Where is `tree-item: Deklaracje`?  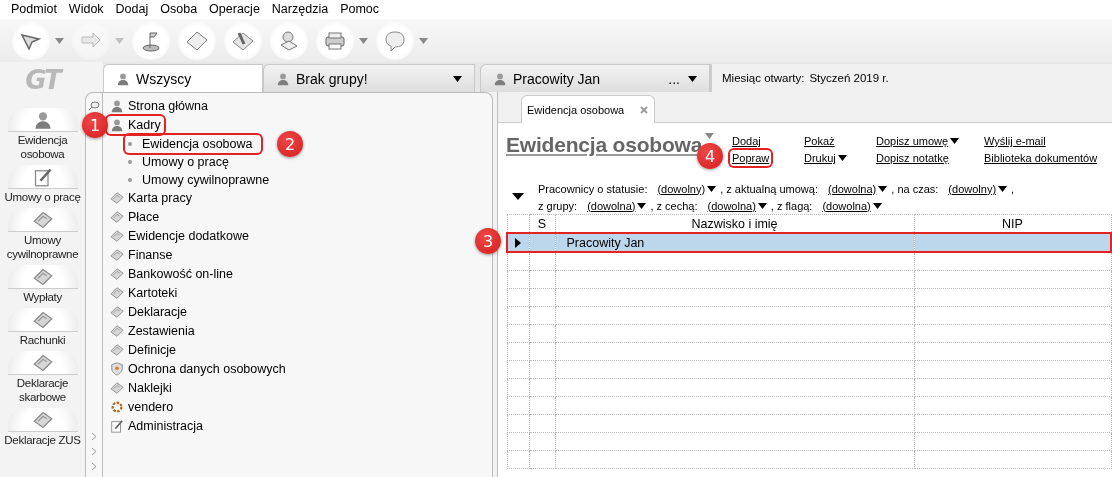
tree-item: Deklaracje is located at coordinates (149, 312).